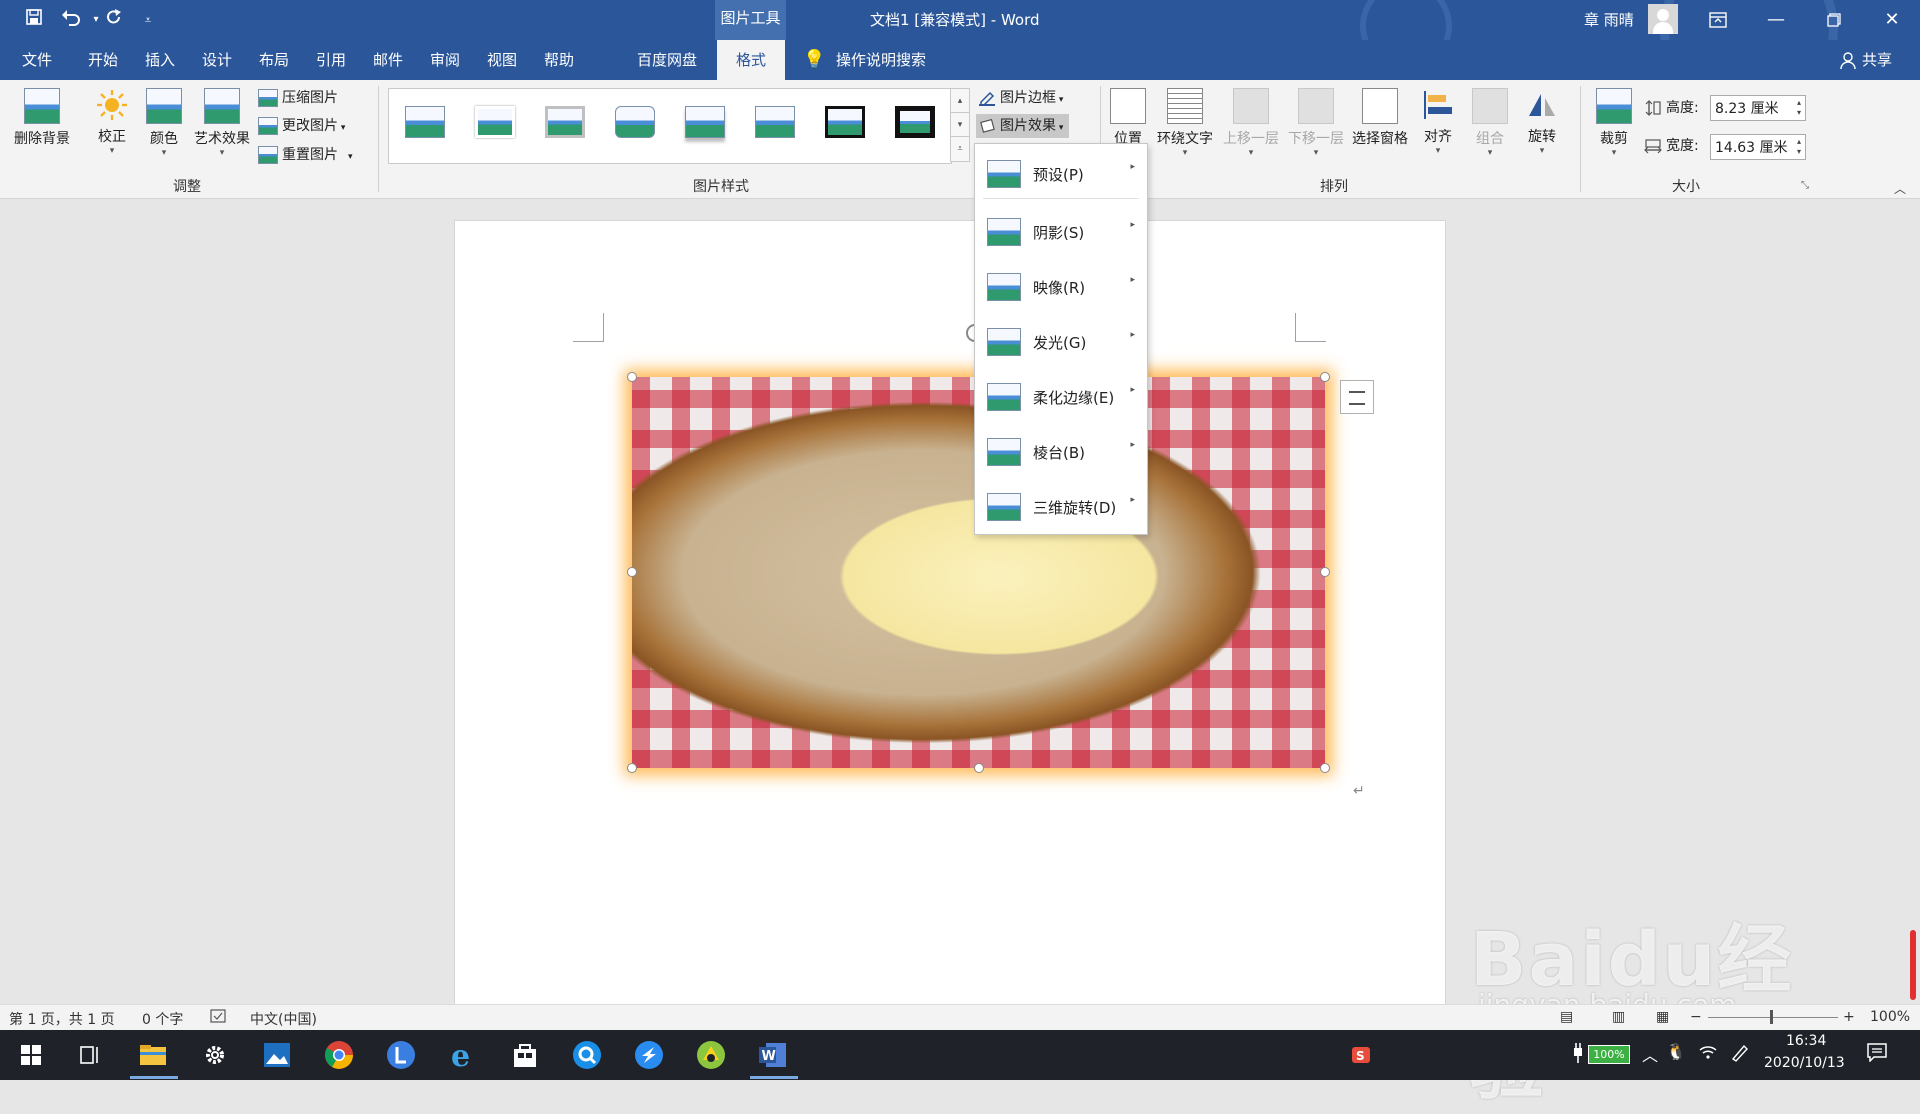 This screenshot has height=1114, width=1920. Describe the element at coordinates (1614, 123) in the screenshot. I see `crop-button: 裁剪 ▾` at that location.